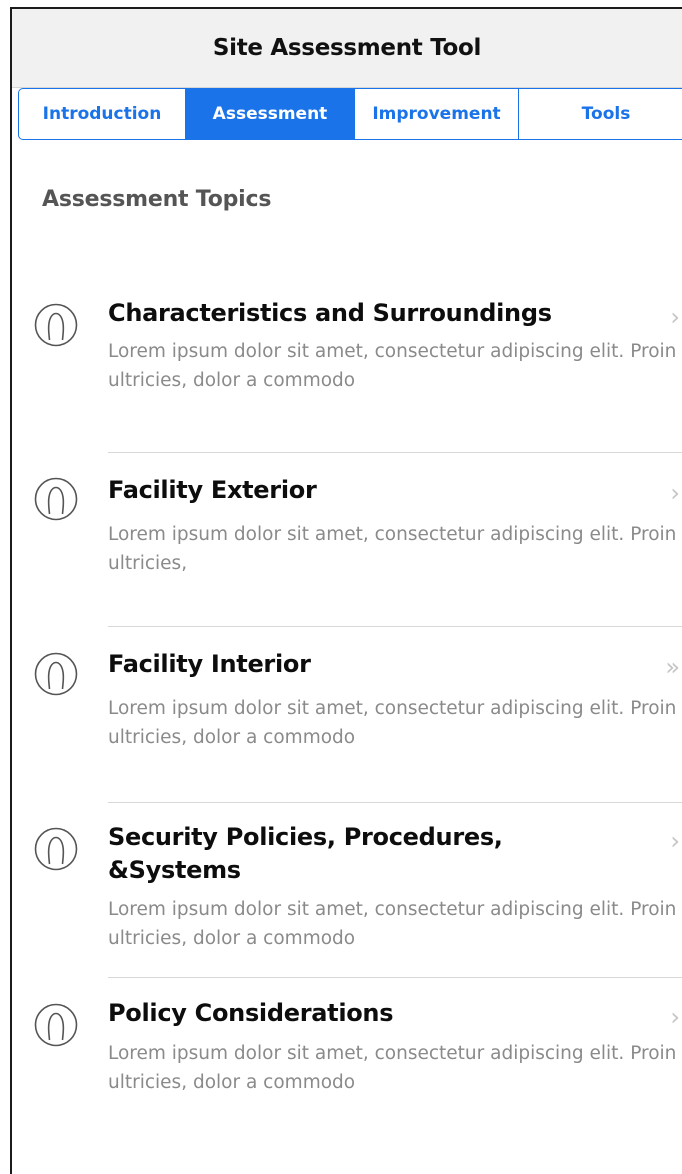 The width and height of the screenshot is (682, 1174). Describe the element at coordinates (600, 114) in the screenshot. I see `tab-tools: Tools` at that location.